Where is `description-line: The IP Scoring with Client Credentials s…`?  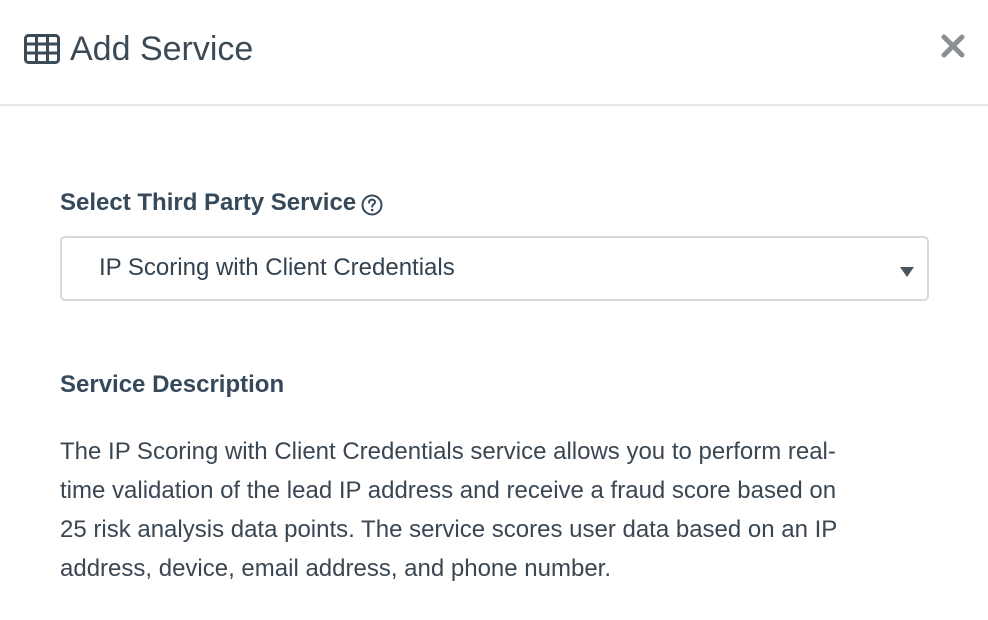
description-line: The IP Scoring with Client Credentials s… is located at coordinates (448, 451).